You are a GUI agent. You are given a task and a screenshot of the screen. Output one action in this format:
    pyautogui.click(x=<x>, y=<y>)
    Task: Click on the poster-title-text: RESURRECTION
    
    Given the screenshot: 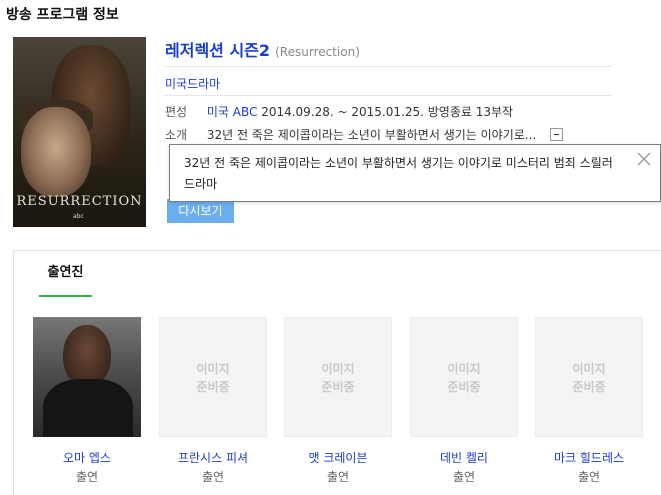 What is the action you would take?
    pyautogui.click(x=79, y=201)
    